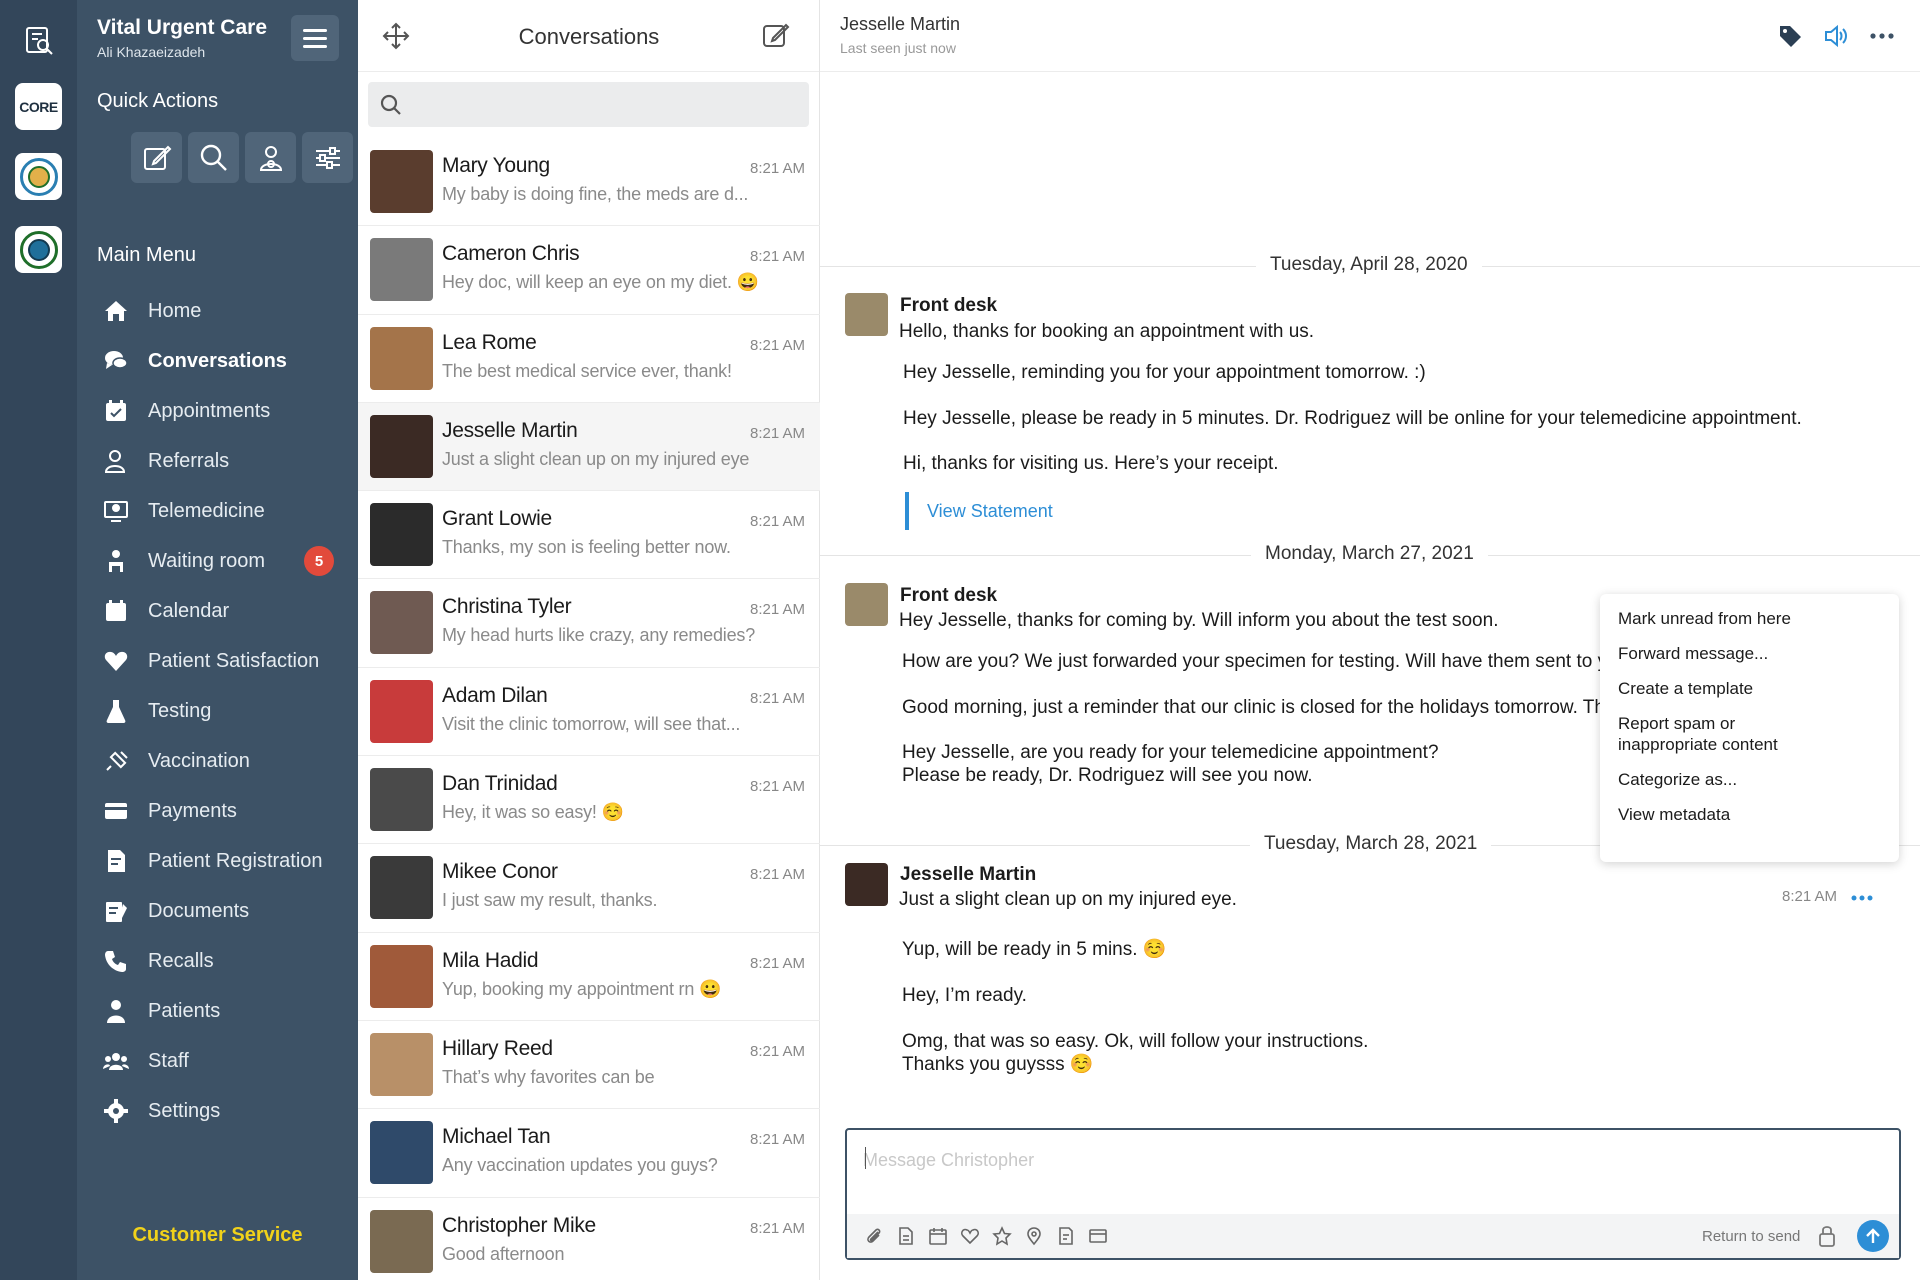 The width and height of the screenshot is (1920, 1280). I want to click on contact-preview: That’s why favorites can be, so click(548, 1076).